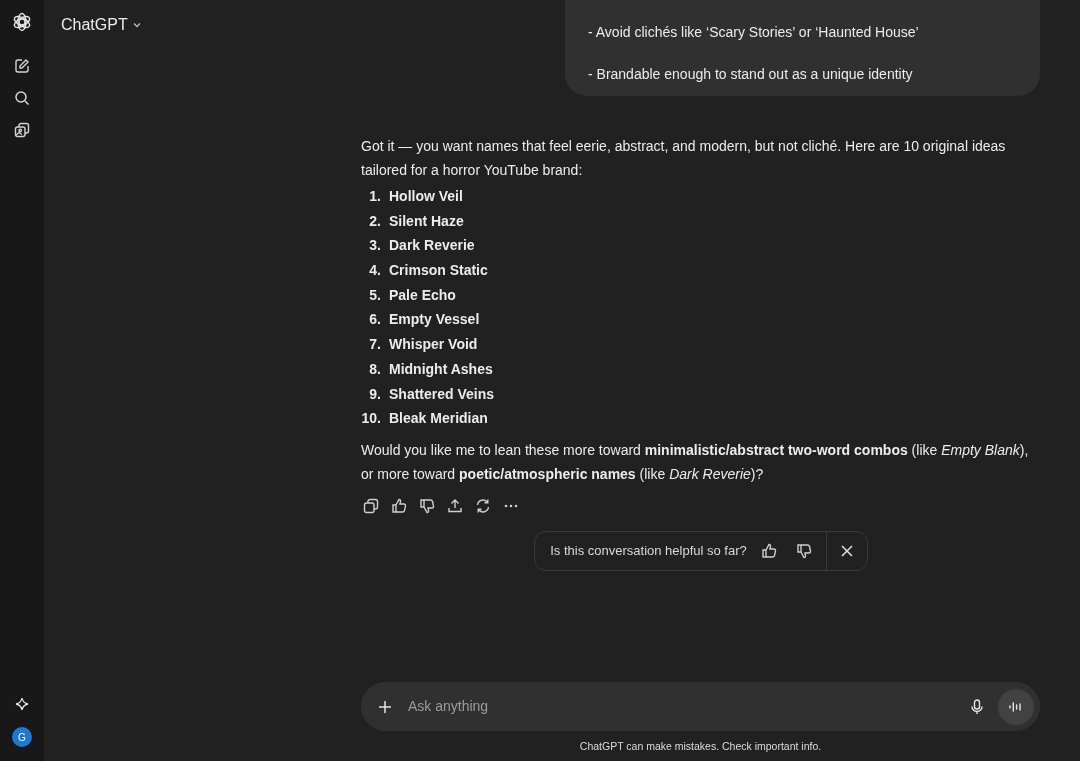 The image size is (1080, 761). Describe the element at coordinates (22, 130) in the screenshot. I see `images-icon` at that location.